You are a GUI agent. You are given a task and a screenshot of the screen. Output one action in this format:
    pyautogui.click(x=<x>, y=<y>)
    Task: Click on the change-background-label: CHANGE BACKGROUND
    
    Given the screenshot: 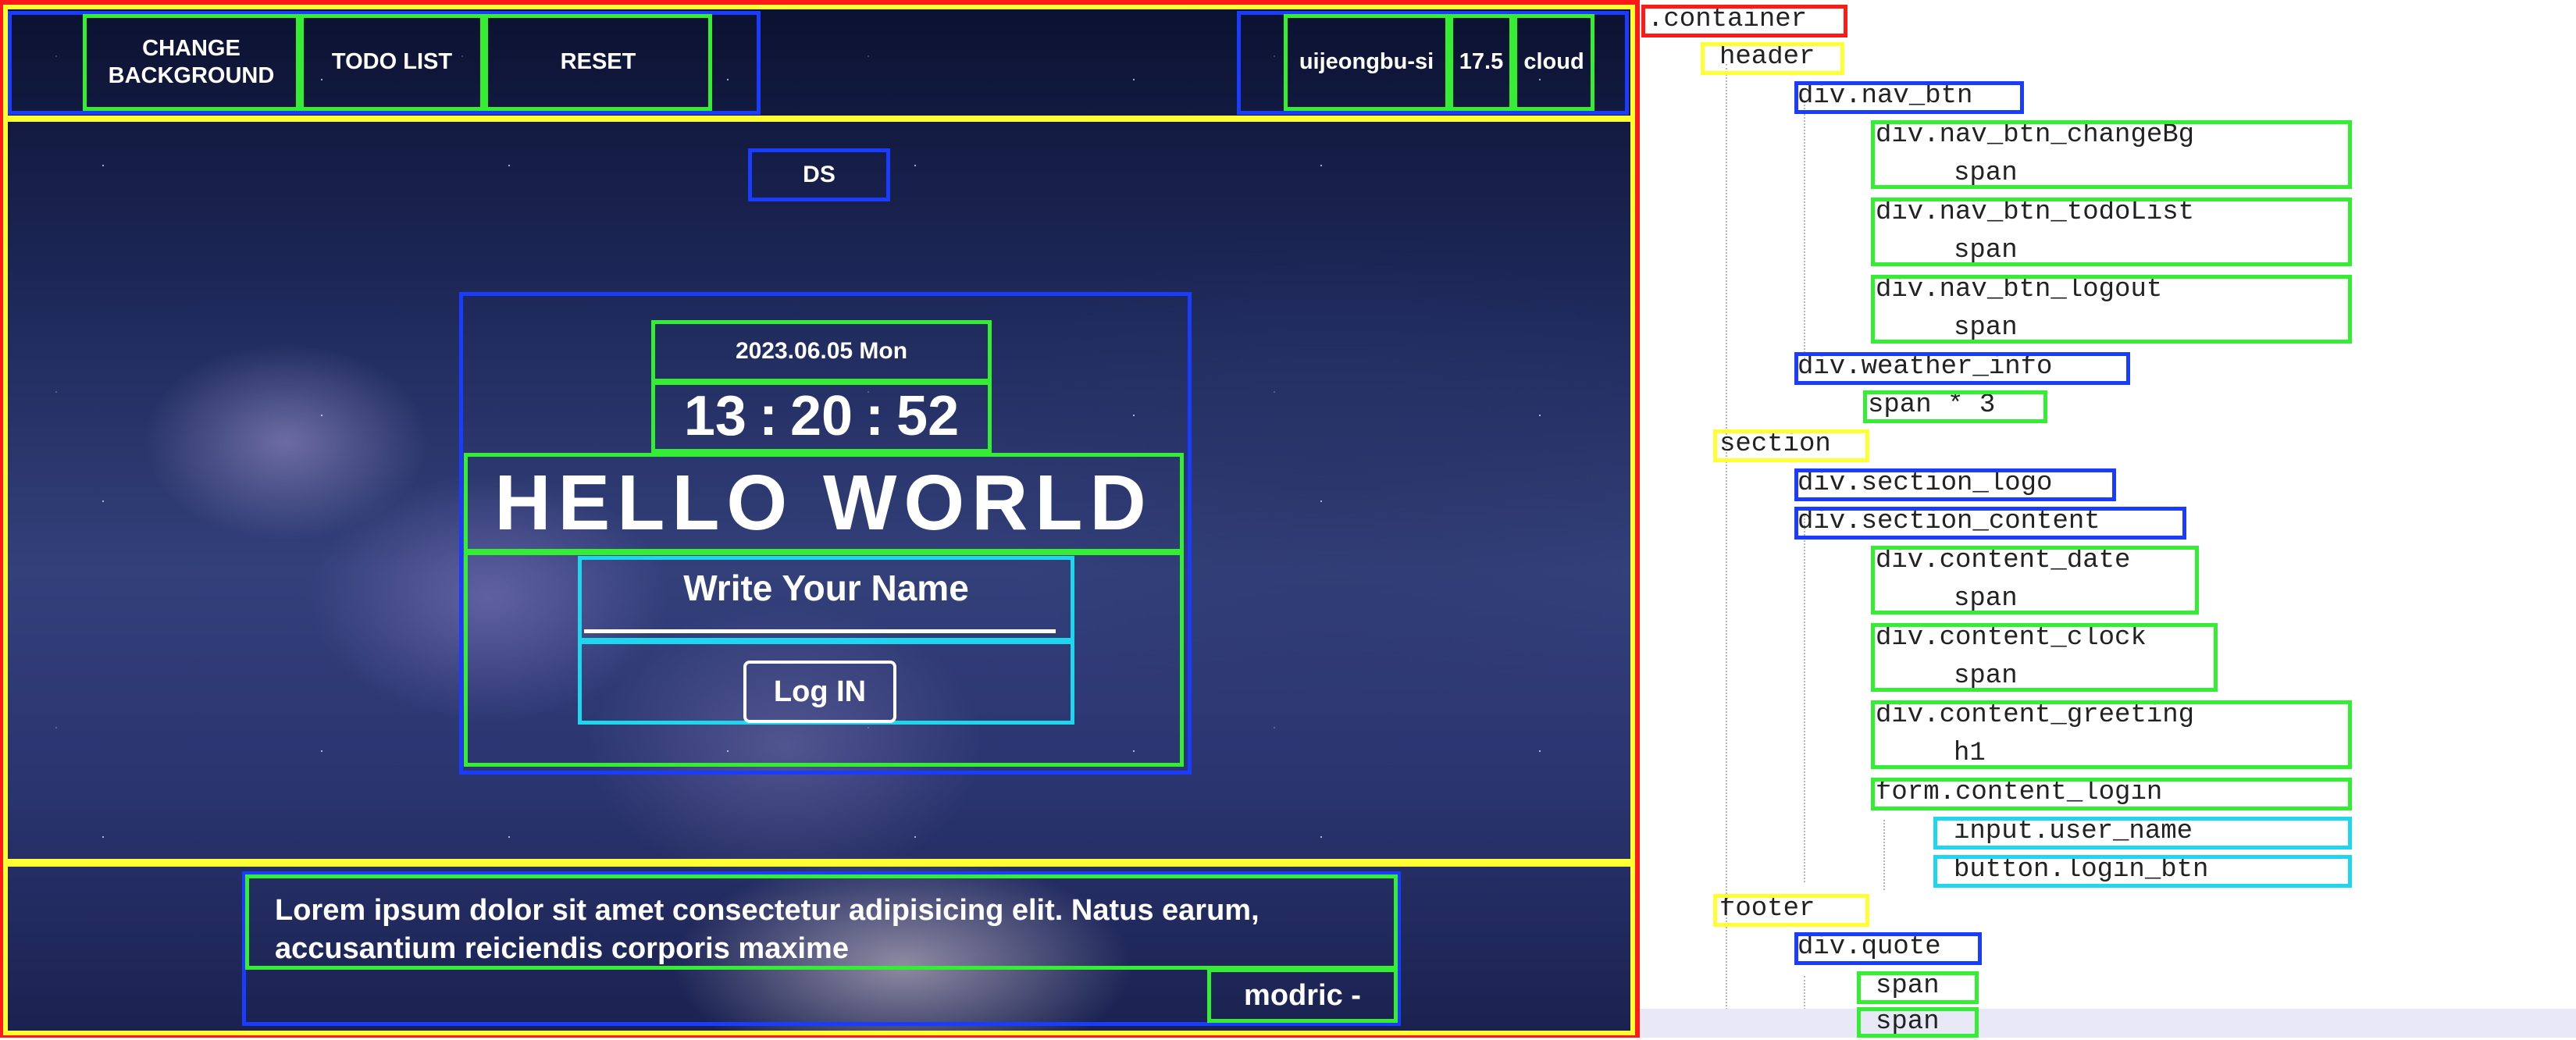 What is the action you would take?
    pyautogui.click(x=192, y=61)
    